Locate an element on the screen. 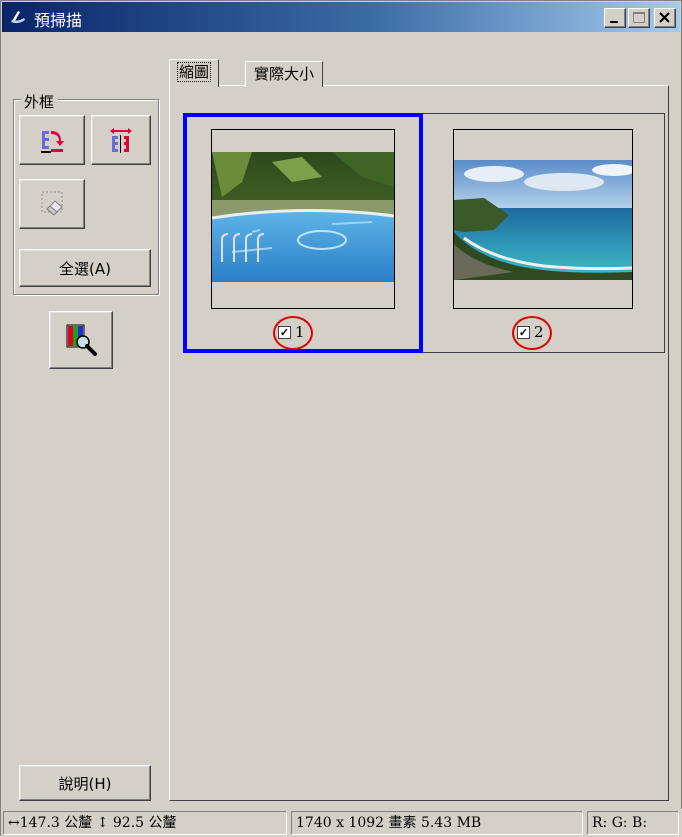 The image size is (682, 837). scanner-app-icon is located at coordinates (18, 17).